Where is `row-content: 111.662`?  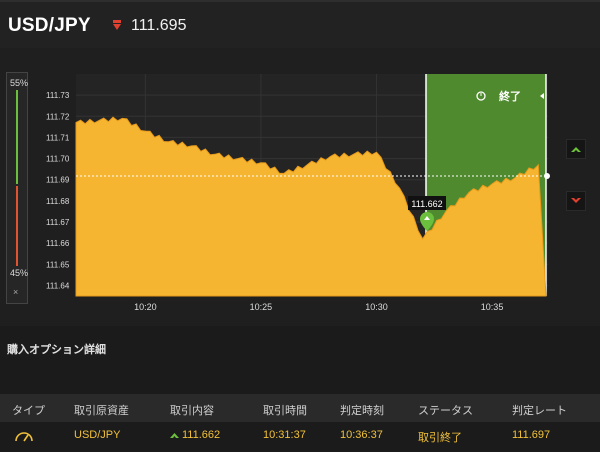
row-content: 111.662 is located at coordinates (201, 435).